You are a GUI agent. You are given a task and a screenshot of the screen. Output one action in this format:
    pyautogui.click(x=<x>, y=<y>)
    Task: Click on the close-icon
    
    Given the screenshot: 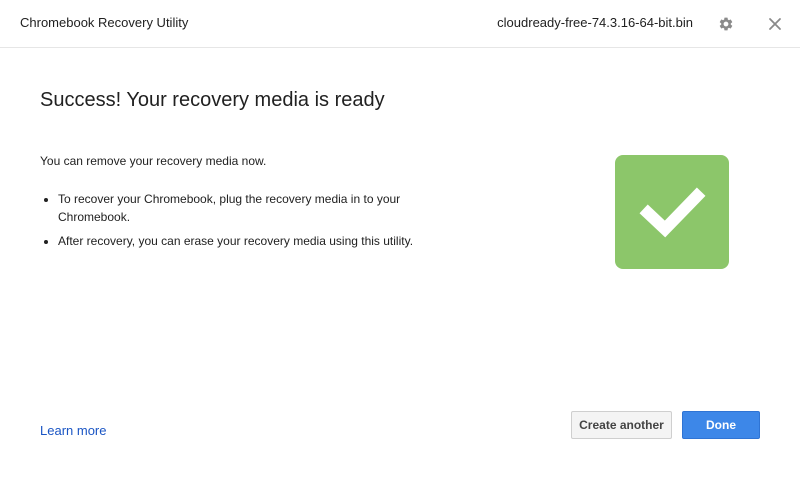 What is the action you would take?
    pyautogui.click(x=775, y=24)
    